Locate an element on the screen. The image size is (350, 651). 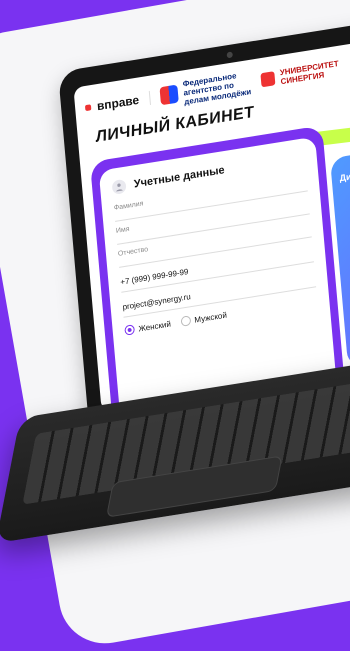
radio-unselected-icon is located at coordinates (185, 321).